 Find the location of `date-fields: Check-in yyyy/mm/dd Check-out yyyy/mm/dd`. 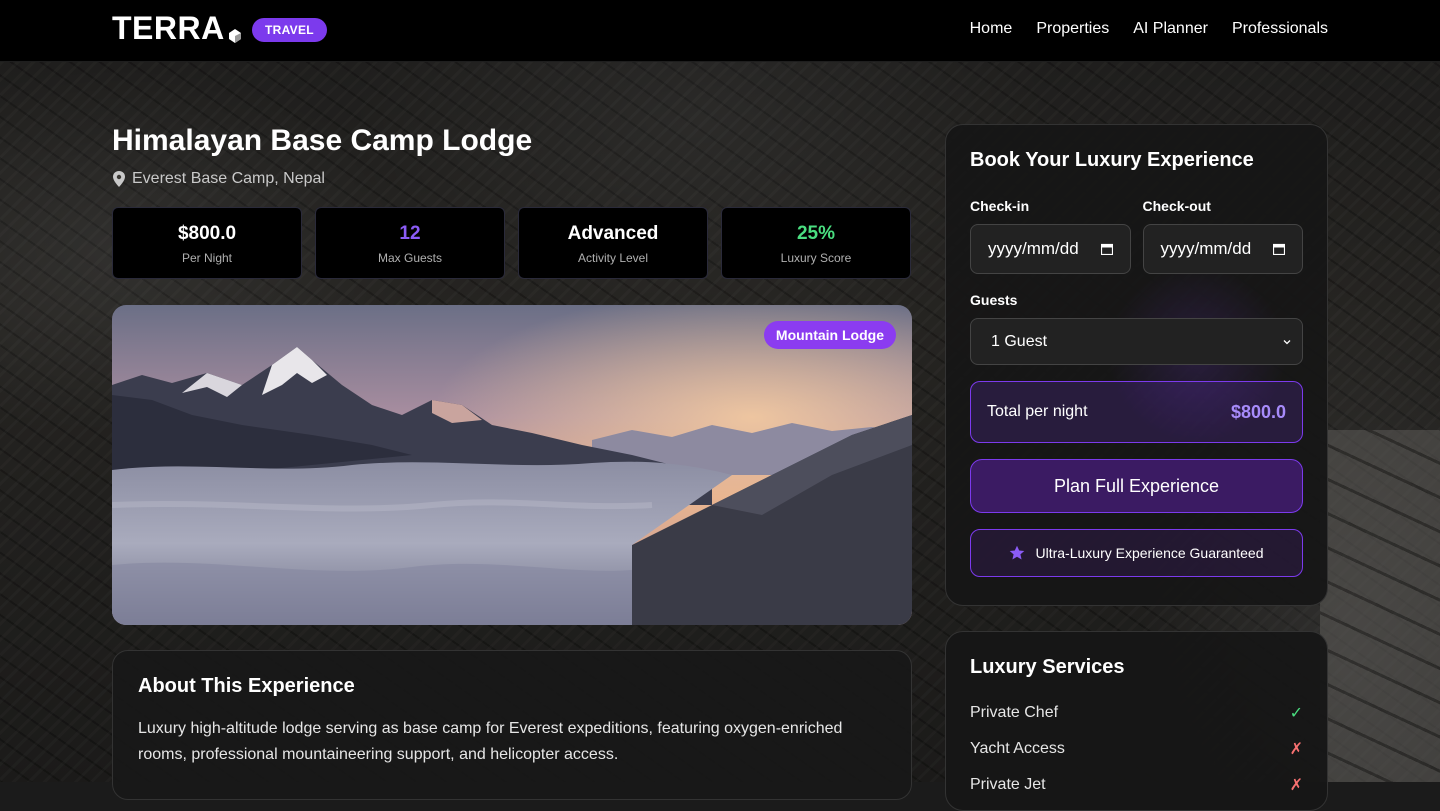

date-fields: Check-in yyyy/mm/dd Check-out yyyy/mm/dd is located at coordinates (1136, 236).